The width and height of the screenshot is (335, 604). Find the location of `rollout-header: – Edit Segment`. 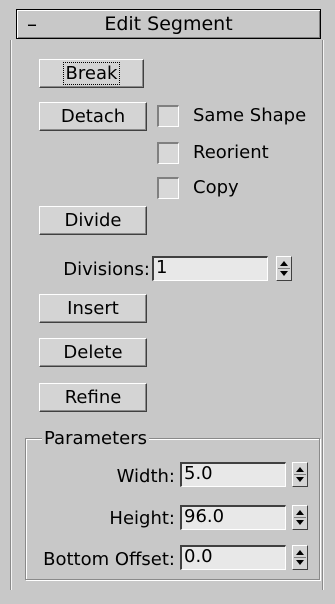

rollout-header: – Edit Segment is located at coordinates (168, 24).